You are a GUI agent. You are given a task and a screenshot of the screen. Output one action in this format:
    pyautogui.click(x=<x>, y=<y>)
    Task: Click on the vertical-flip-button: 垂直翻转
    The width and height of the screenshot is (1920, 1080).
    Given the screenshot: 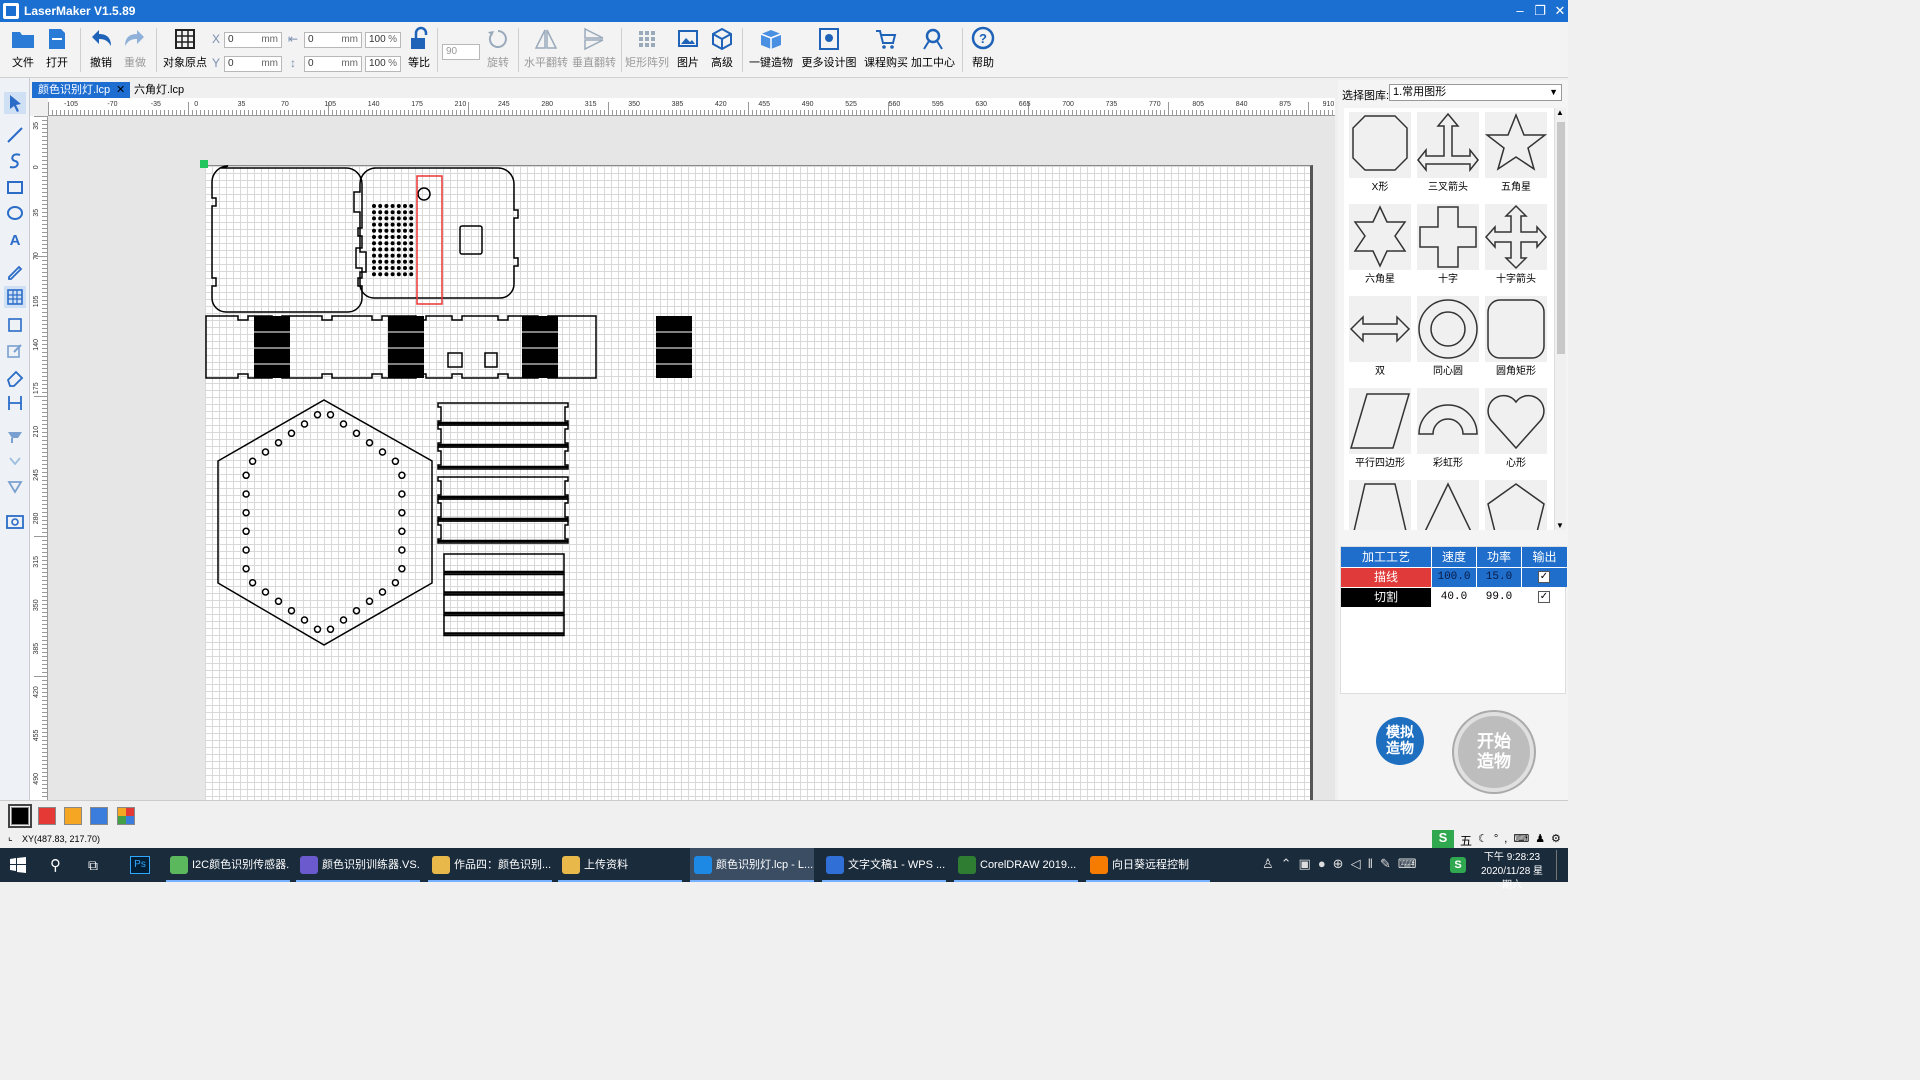 What is the action you would take?
    pyautogui.click(x=594, y=51)
    